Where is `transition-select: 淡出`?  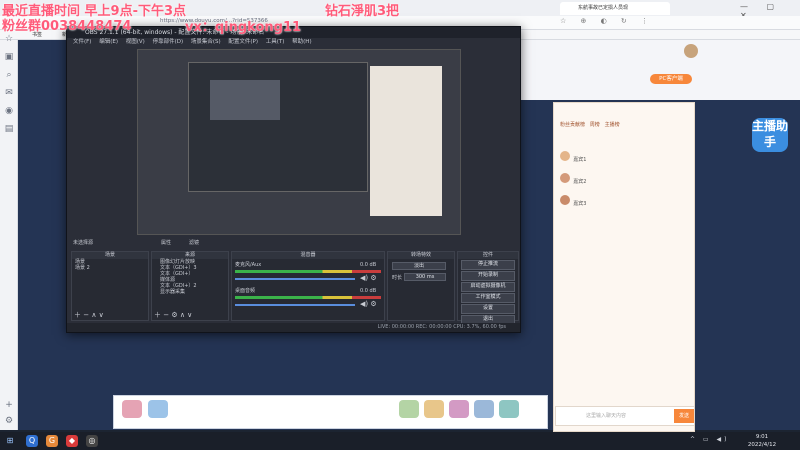
transition-select: 淡出 is located at coordinates (419, 266).